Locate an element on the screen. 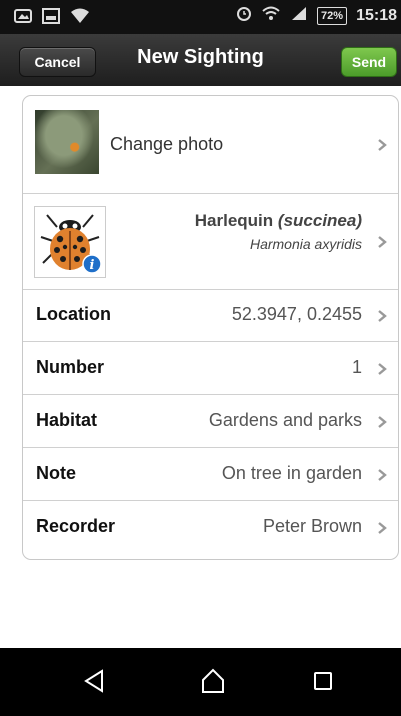  recorder-value: Peter Brown is located at coordinates (312, 526).